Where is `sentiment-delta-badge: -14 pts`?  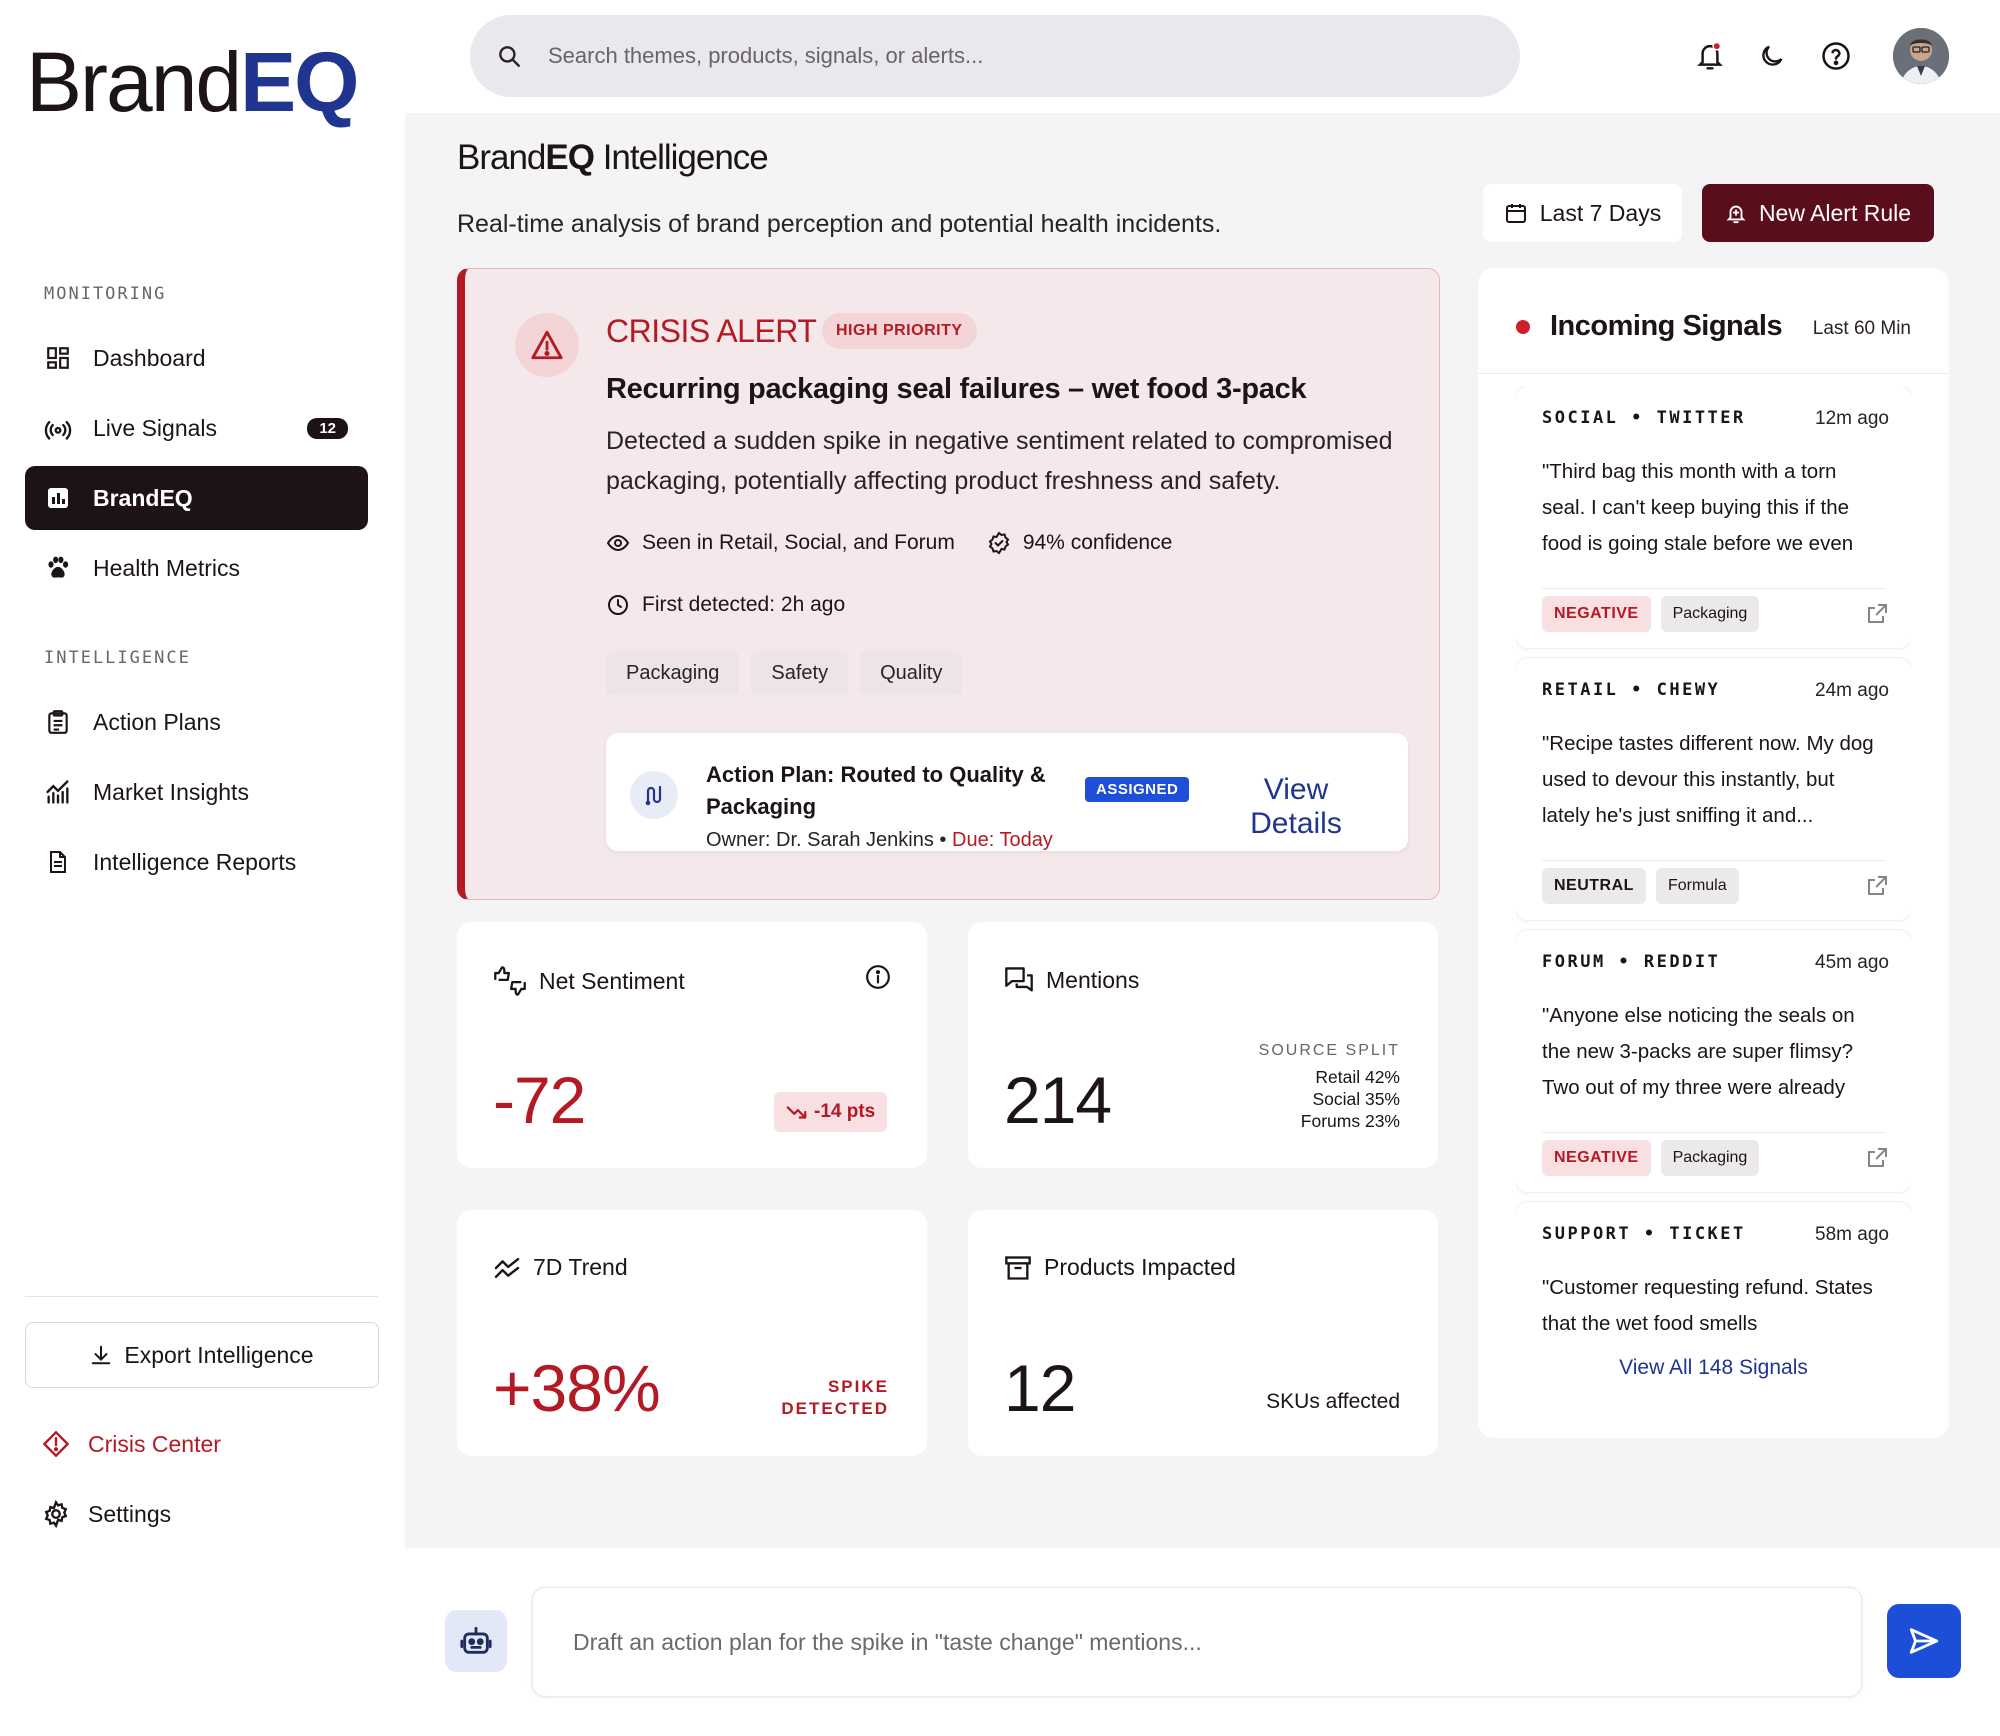 sentiment-delta-badge: -14 pts is located at coordinates (831, 1112).